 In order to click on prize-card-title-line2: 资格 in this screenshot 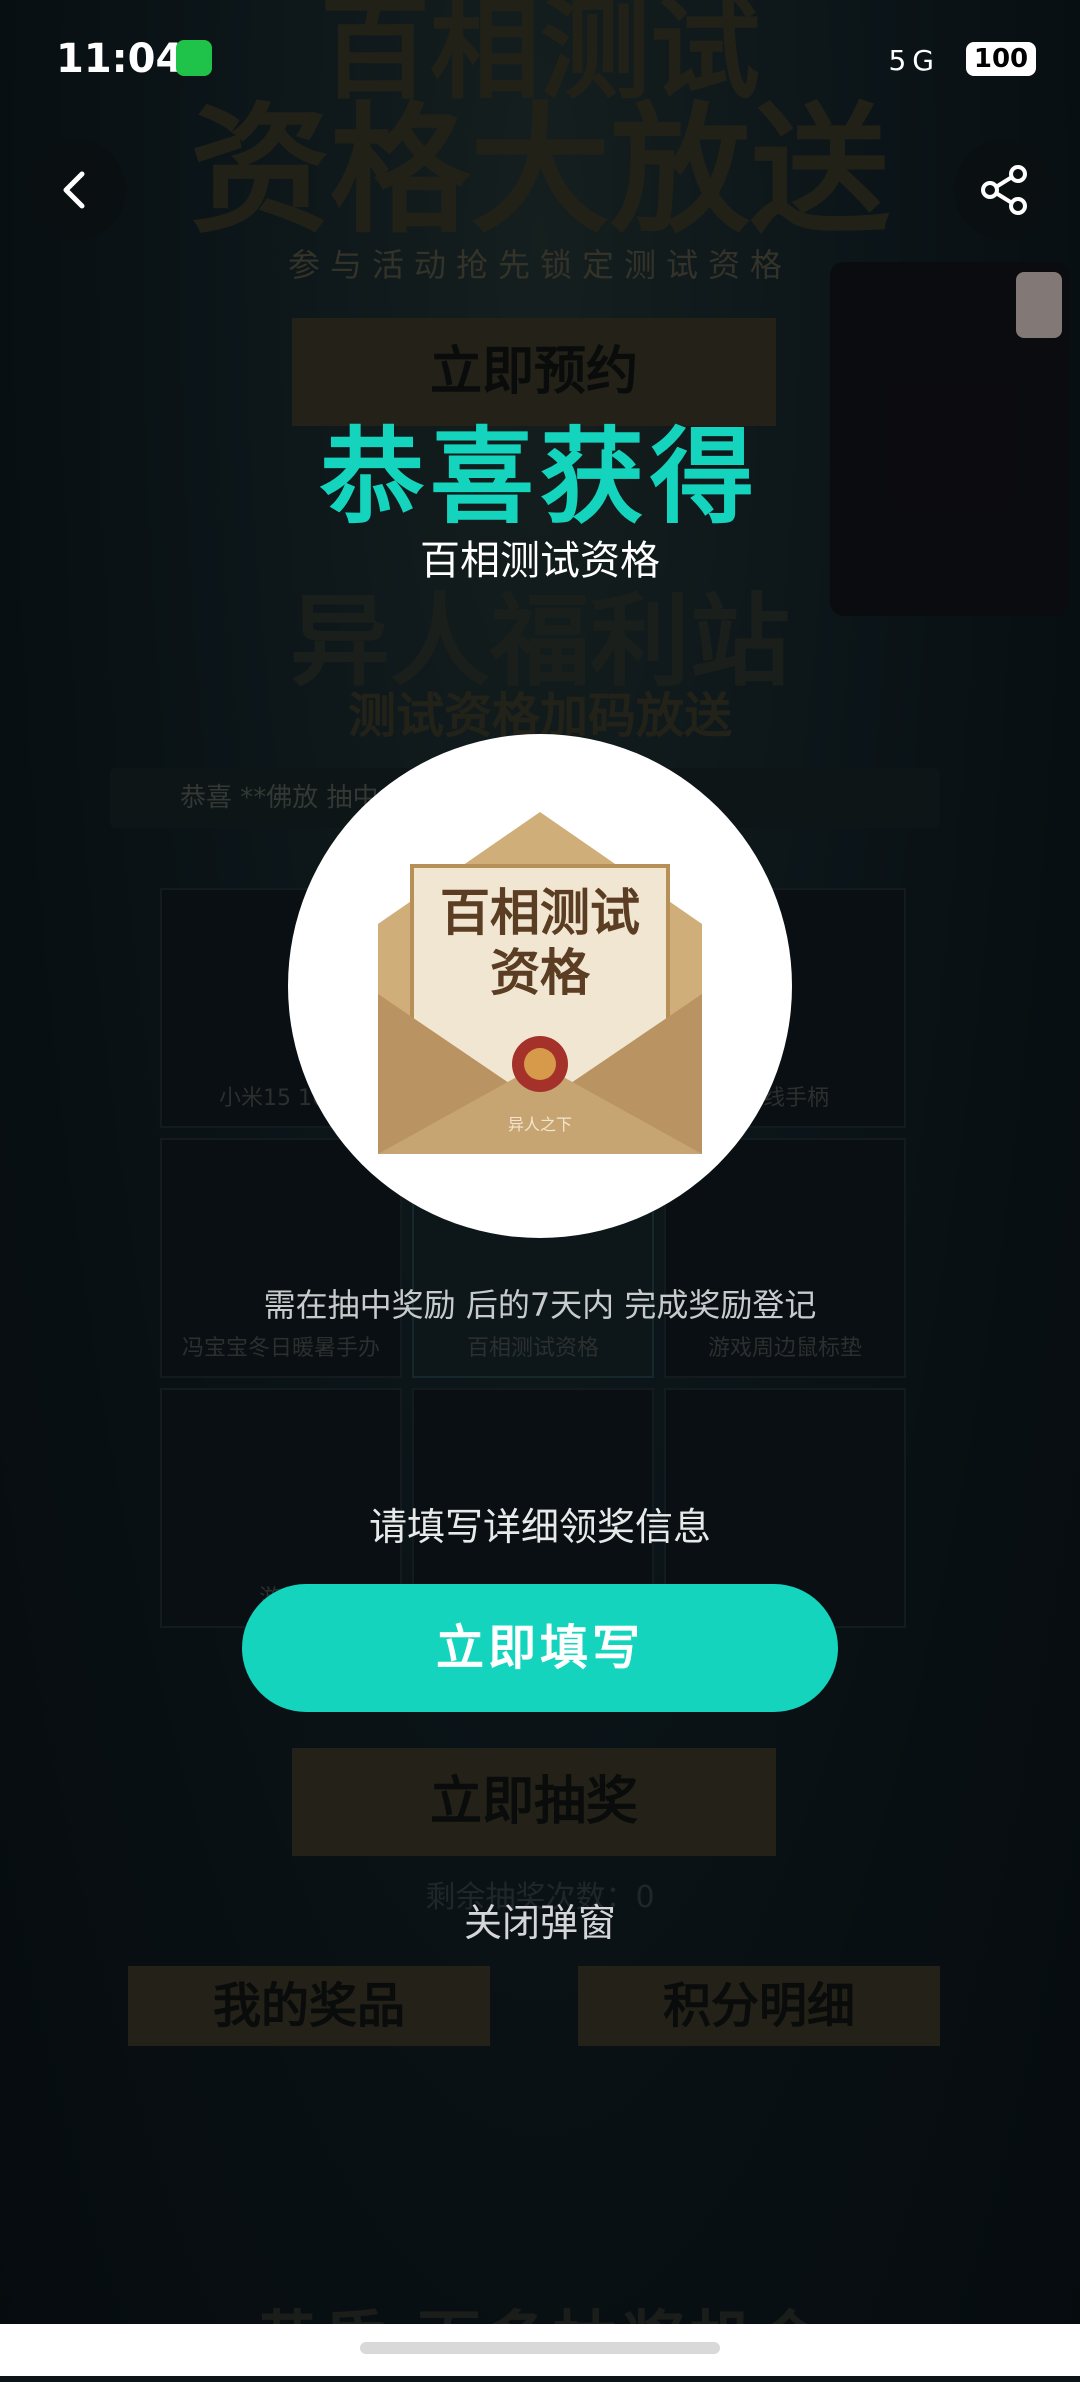, I will do `click(540, 972)`.